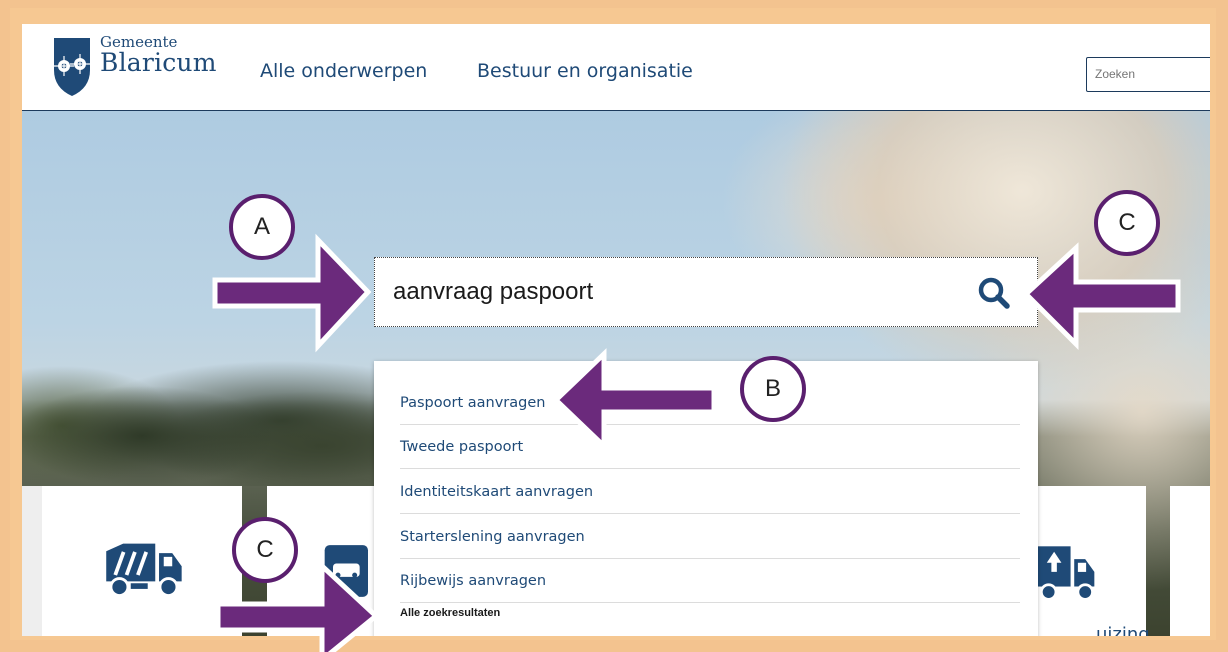  What do you see at coordinates (343, 71) in the screenshot?
I see `nav-alle-onderwerpen: Alle onderwerpen` at bounding box center [343, 71].